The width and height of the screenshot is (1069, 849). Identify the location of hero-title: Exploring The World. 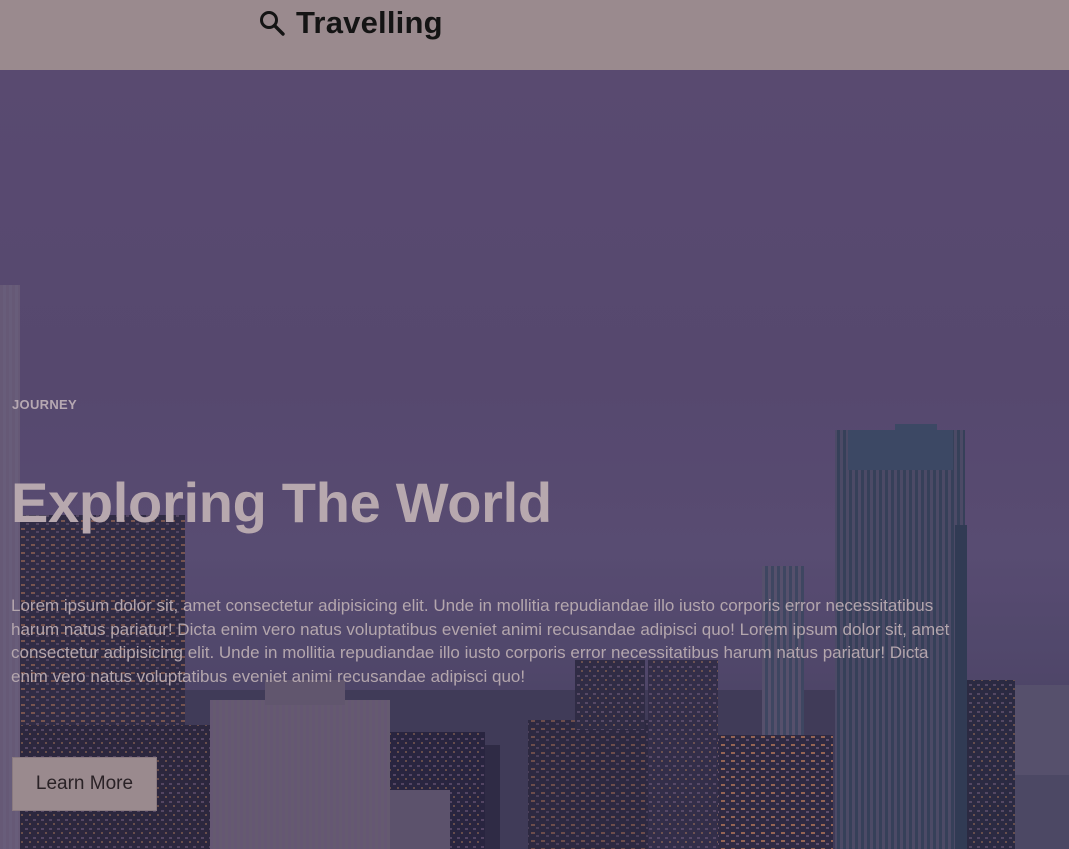
(281, 502).